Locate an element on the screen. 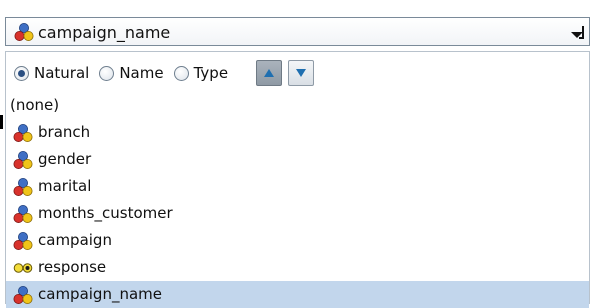  sort-descending-icon is located at coordinates (301, 73).